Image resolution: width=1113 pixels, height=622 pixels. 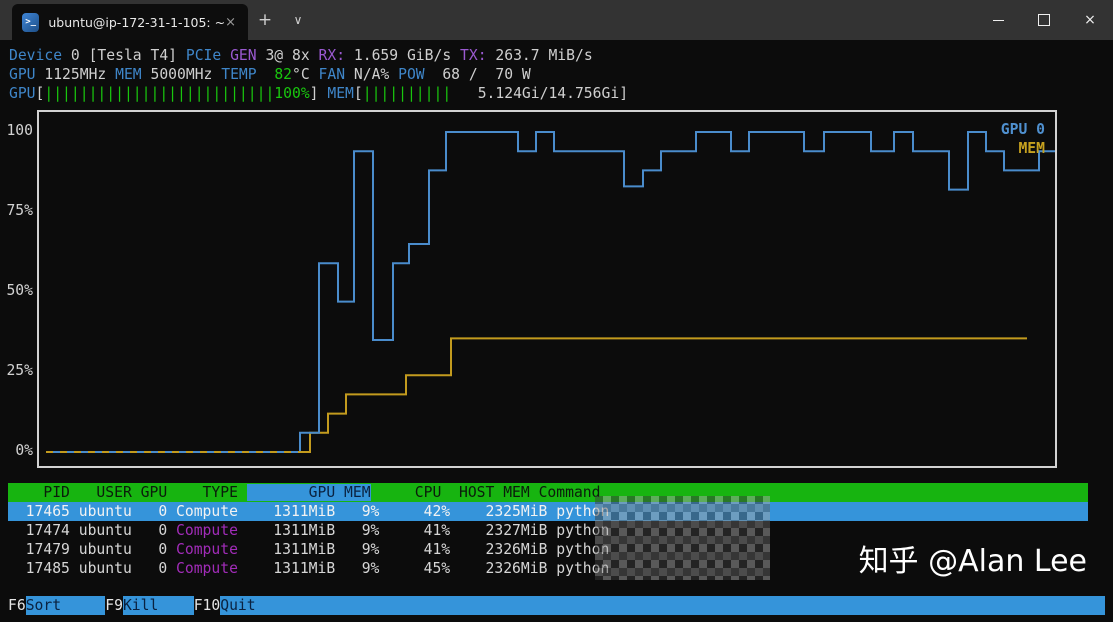 What do you see at coordinates (423, 549) in the screenshot?
I see `process-cell-text: 1311MiB 9% 41% 2326MiB python` at bounding box center [423, 549].